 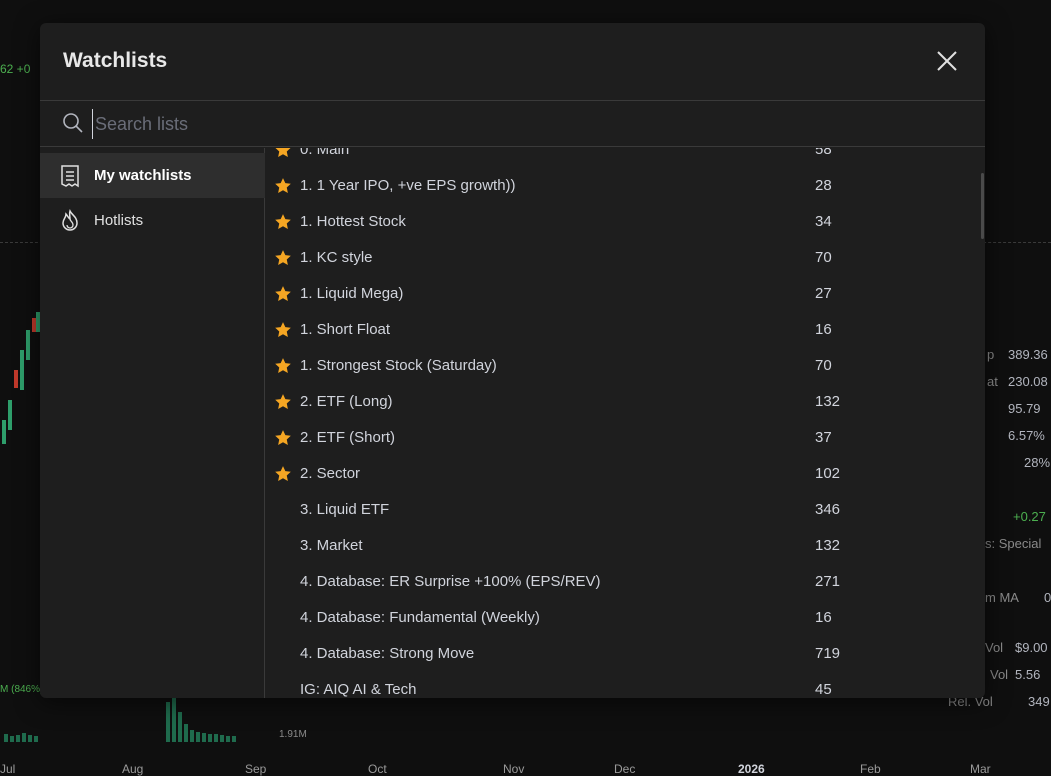 What do you see at coordinates (450, 581) in the screenshot?
I see `list-name: 4. Database: ER Surprise +100% (EPS/REV)` at bounding box center [450, 581].